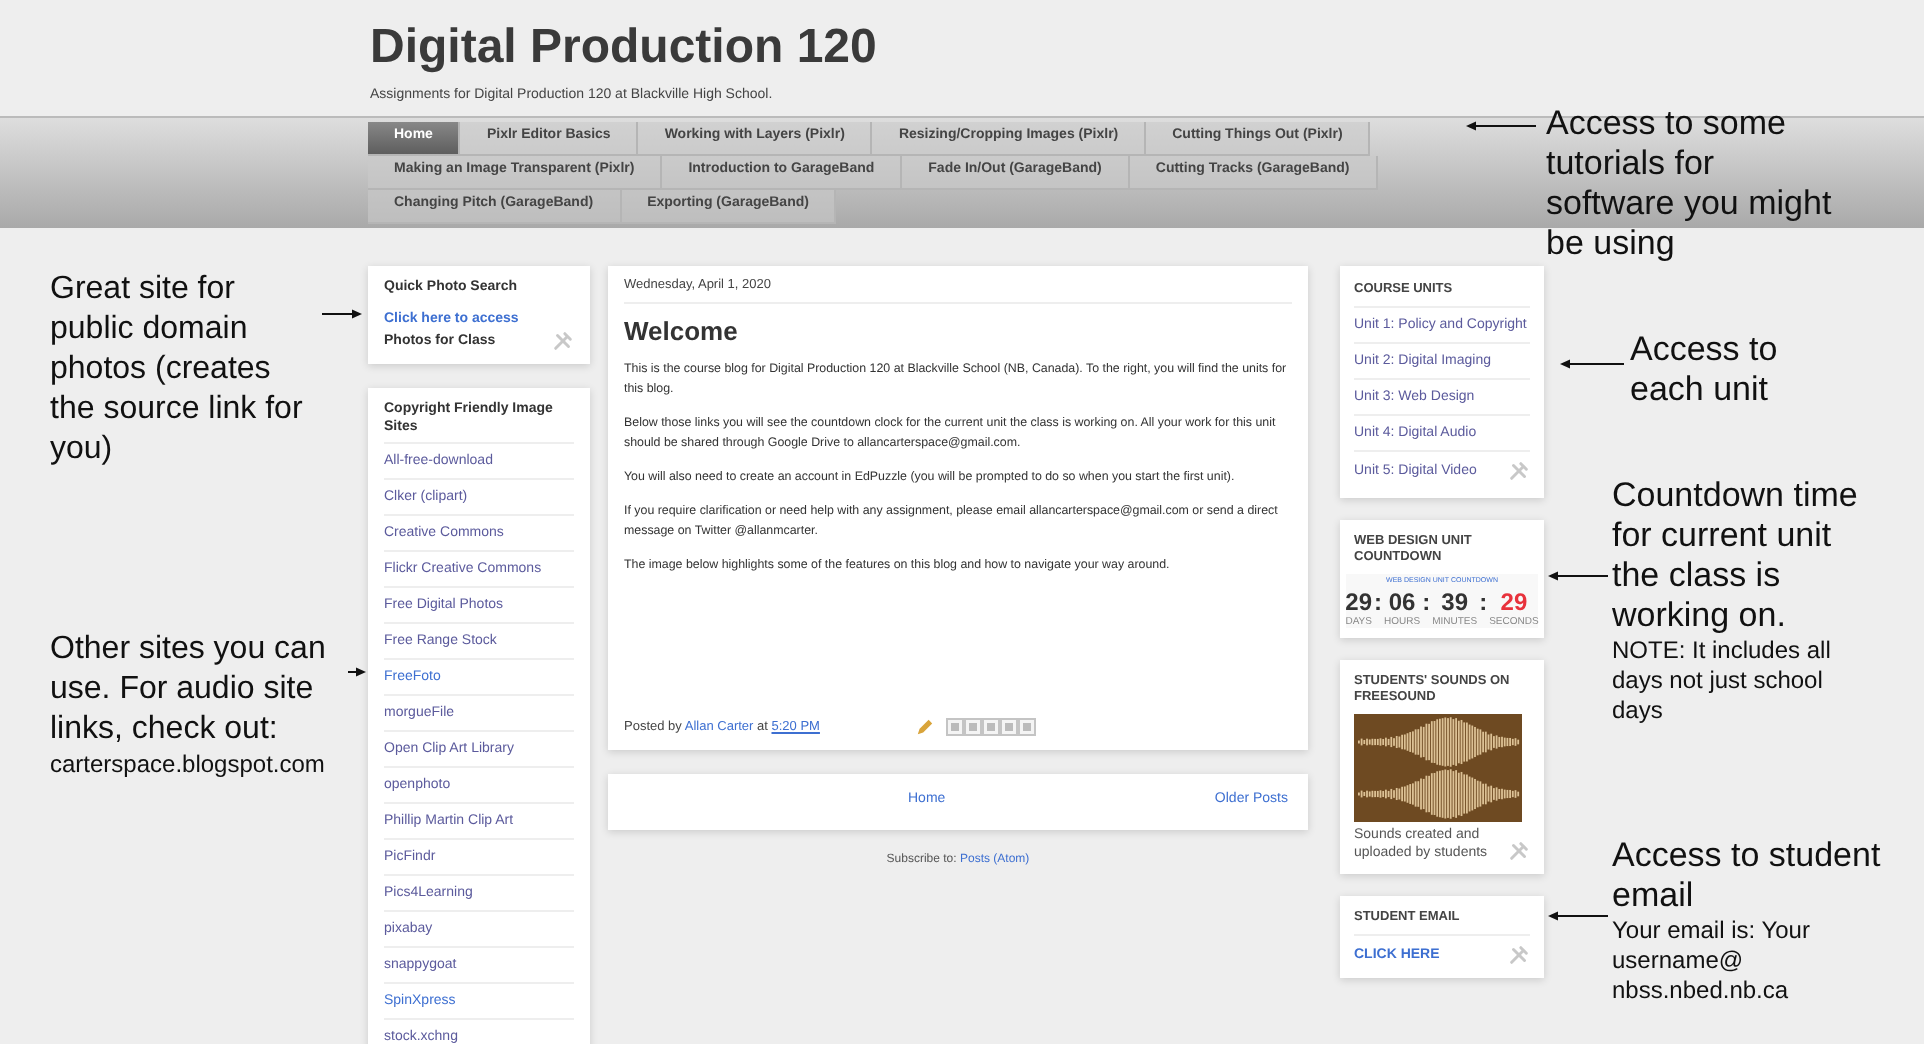 Image resolution: width=1924 pixels, height=1044 pixels. Describe the element at coordinates (1402, 601) in the screenshot. I see `countdown-digits: 06` at that location.